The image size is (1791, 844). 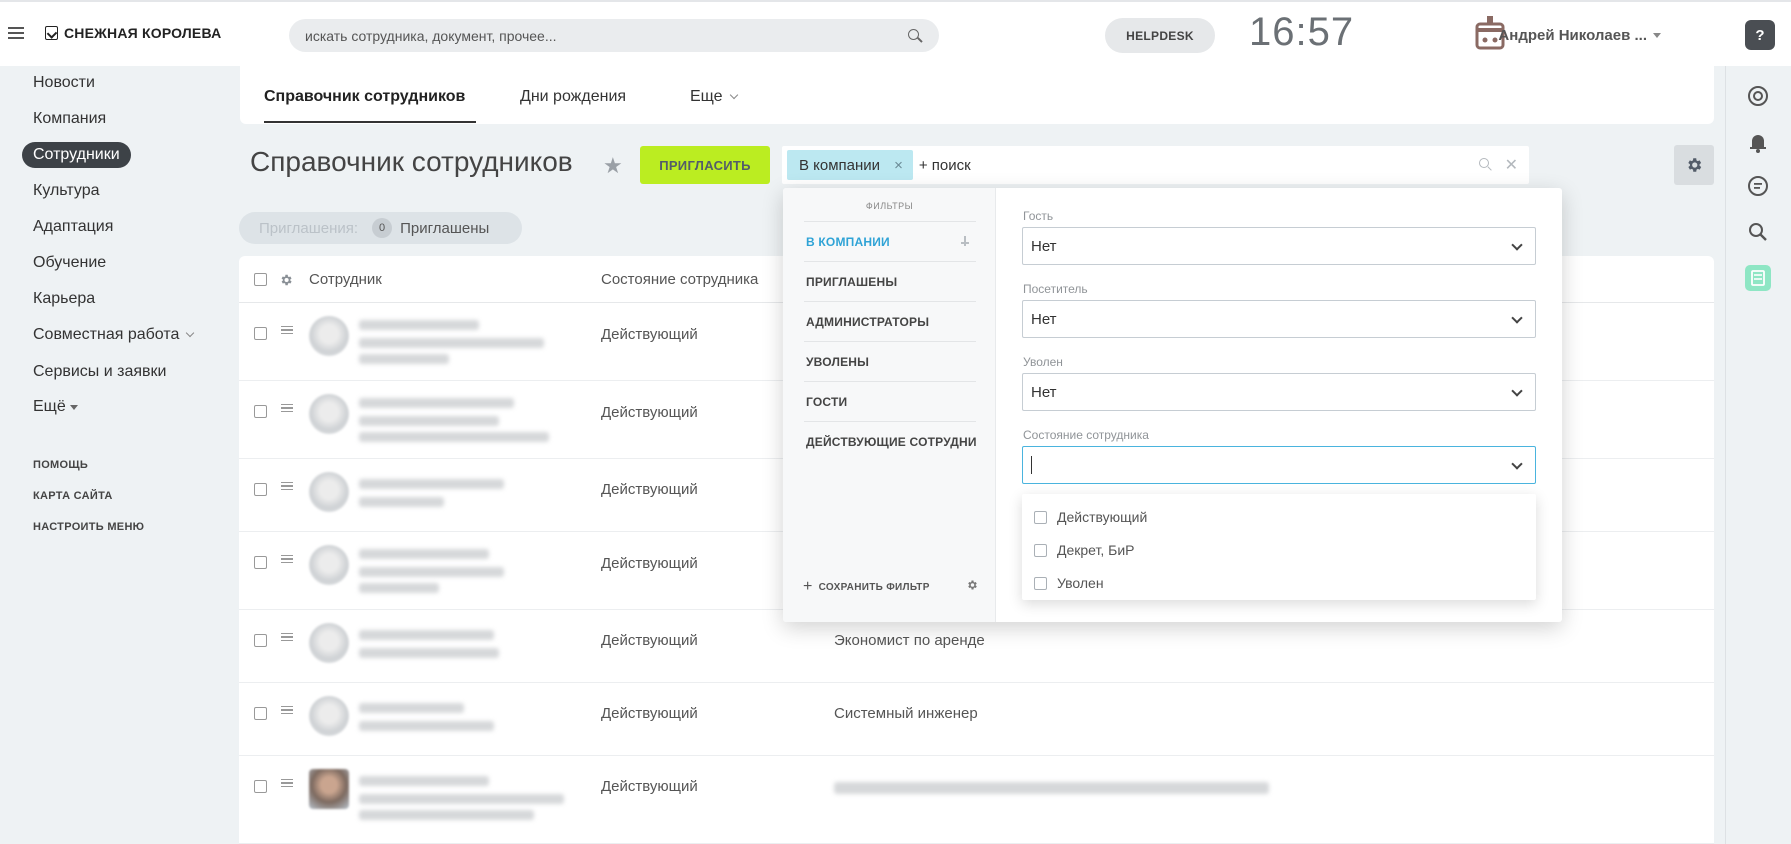 What do you see at coordinates (909, 640) in the screenshot?
I see `employee-post: Экономист по аренде` at bounding box center [909, 640].